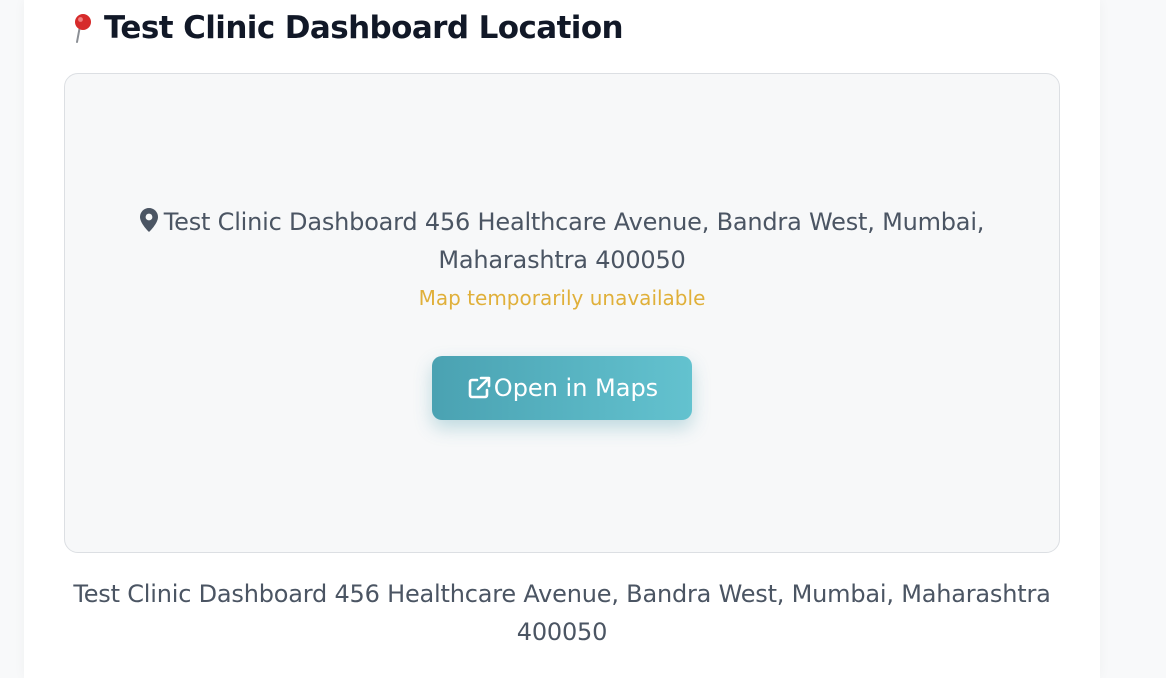  I want to click on round-pushpin-icon, so click(82, 28).